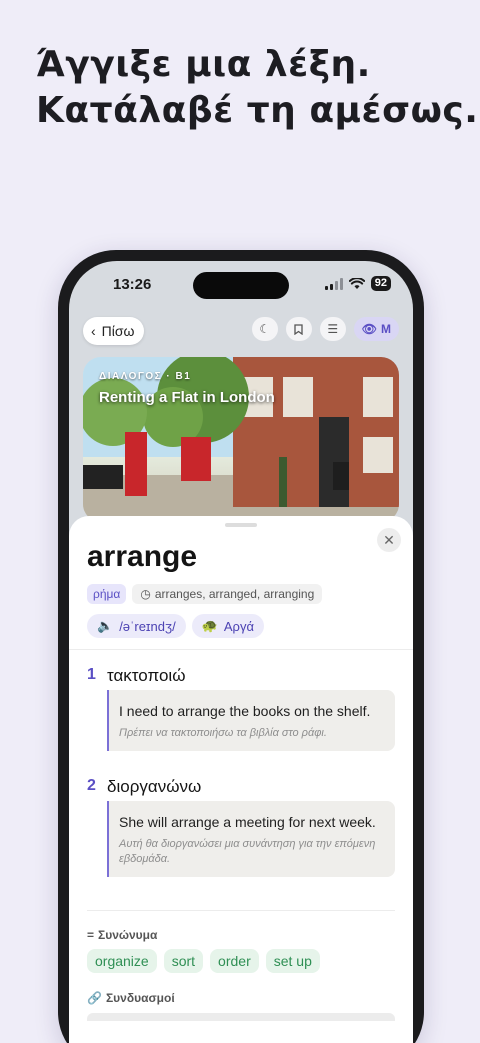 The image size is (480, 1043). Describe the element at coordinates (107, 594) in the screenshot. I see `part-of-speech-badge: ρήμα` at that location.